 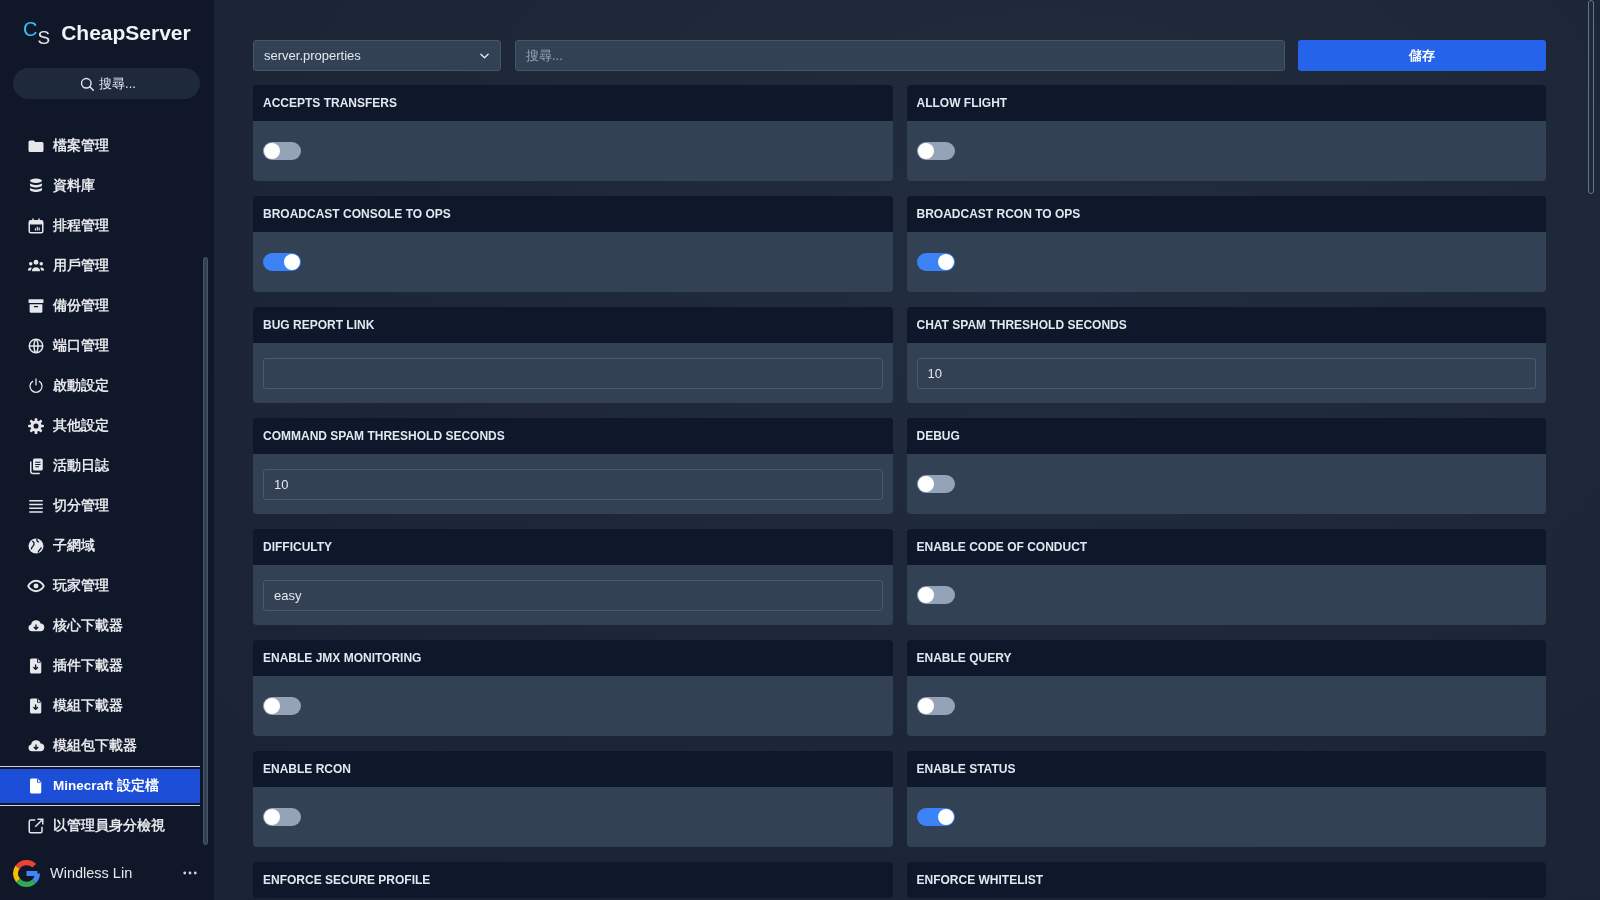 I want to click on more-options-icon, so click(x=190, y=873).